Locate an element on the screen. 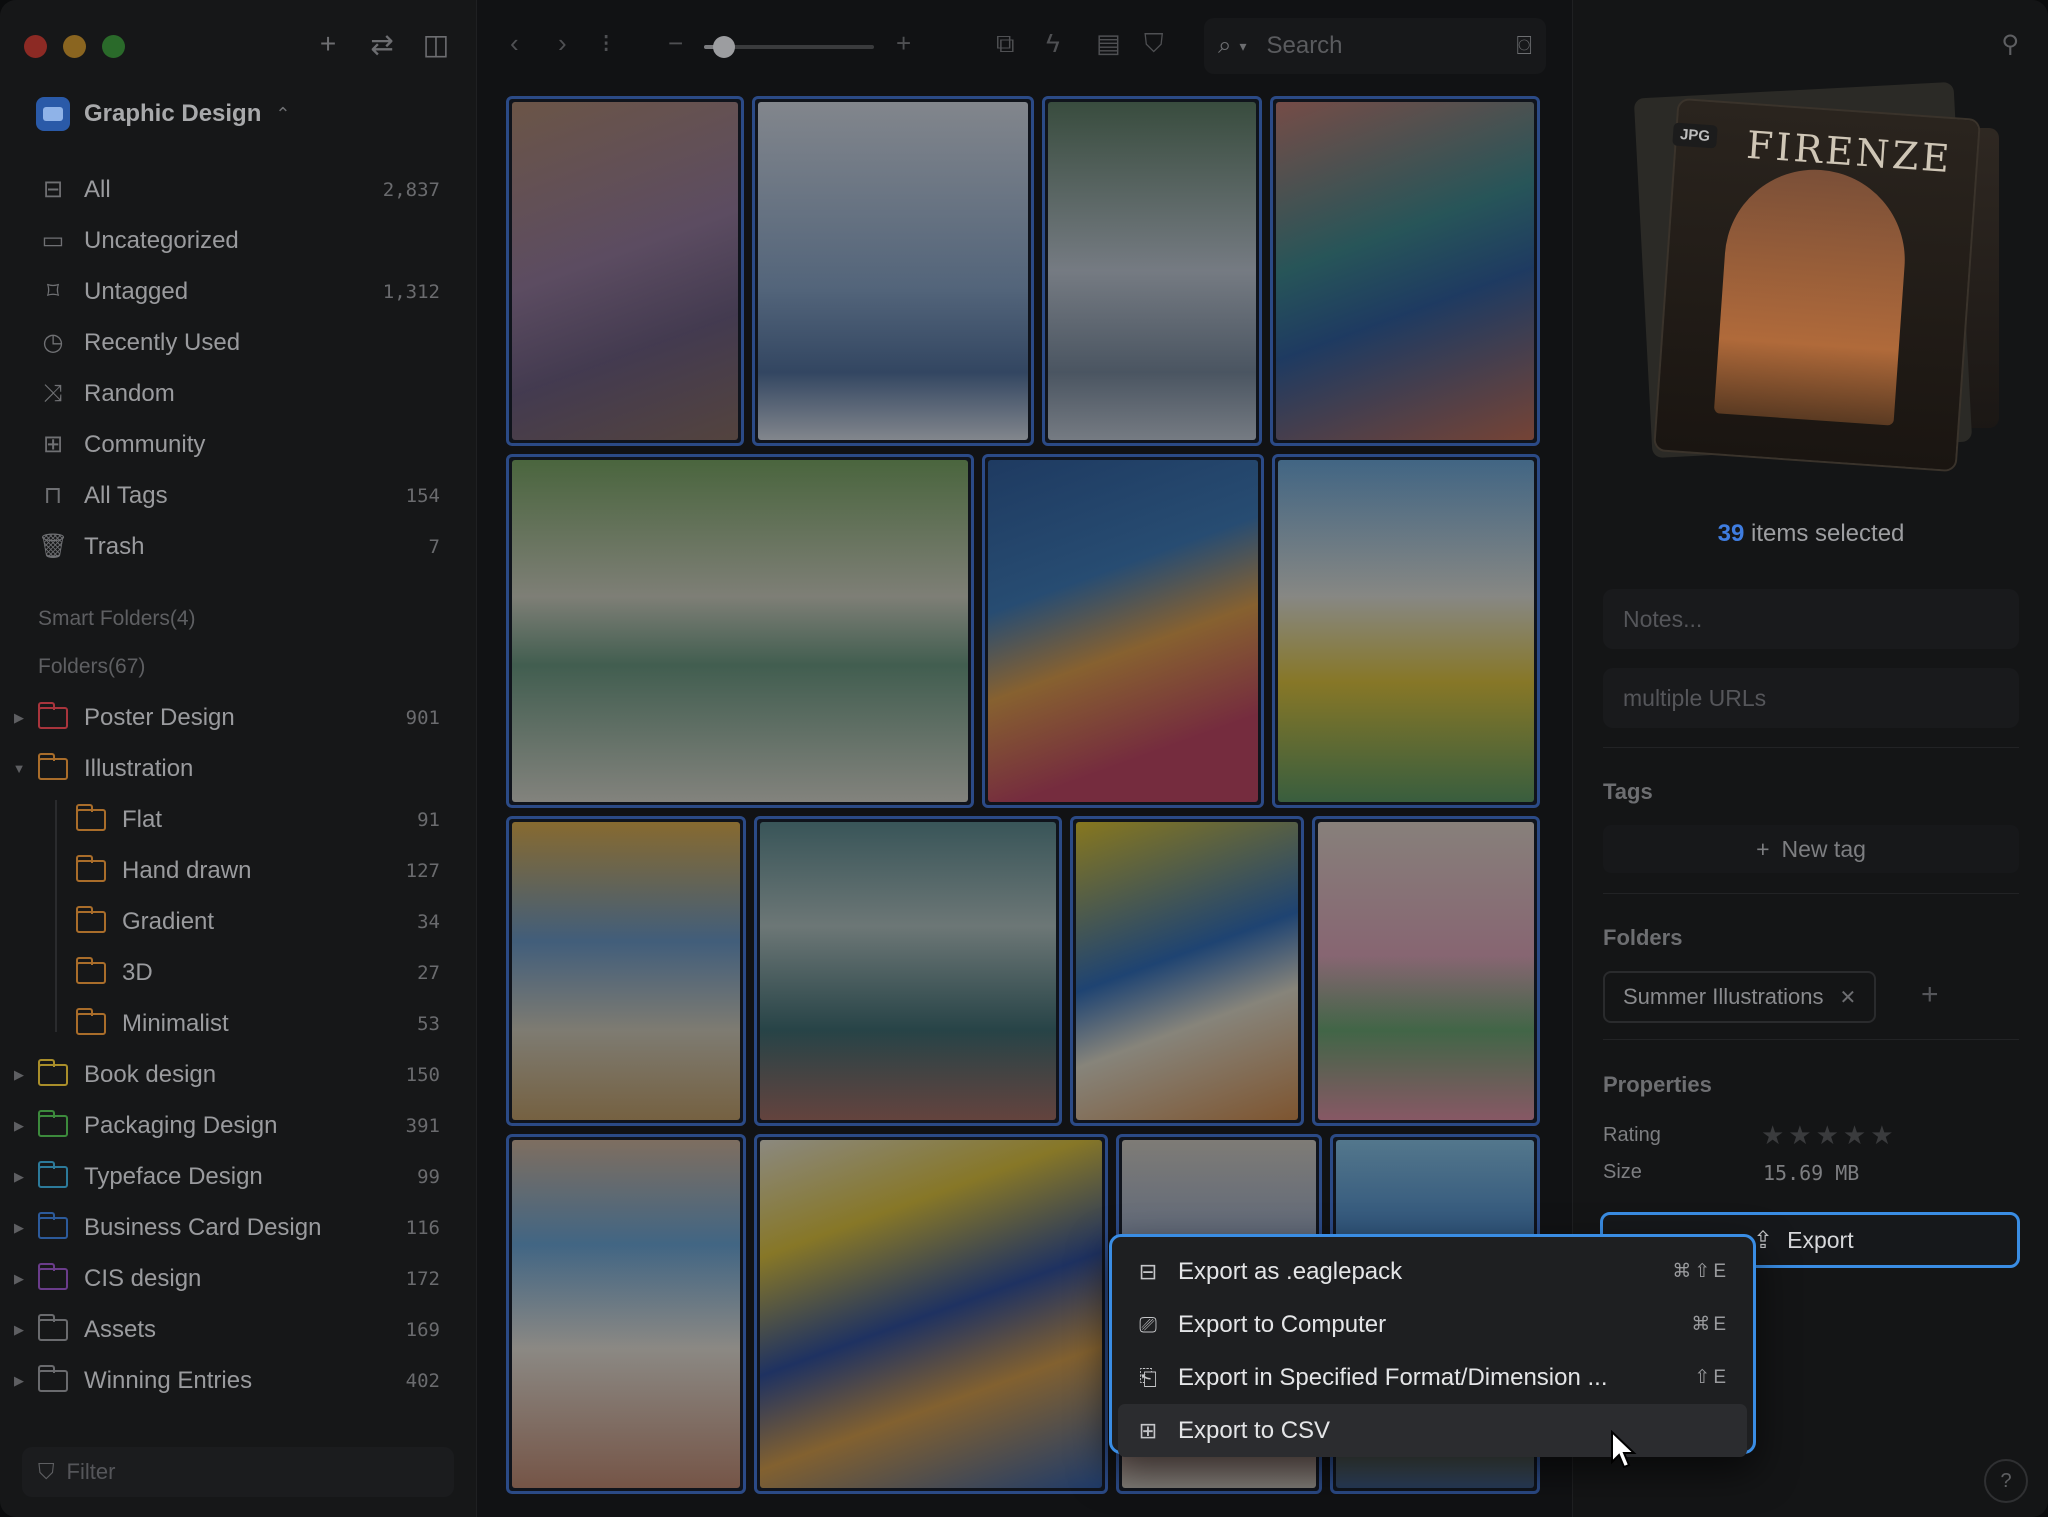 Image resolution: width=2048 pixels, height=1517 pixels. yellow-window-table-image is located at coordinates (1187, 971).